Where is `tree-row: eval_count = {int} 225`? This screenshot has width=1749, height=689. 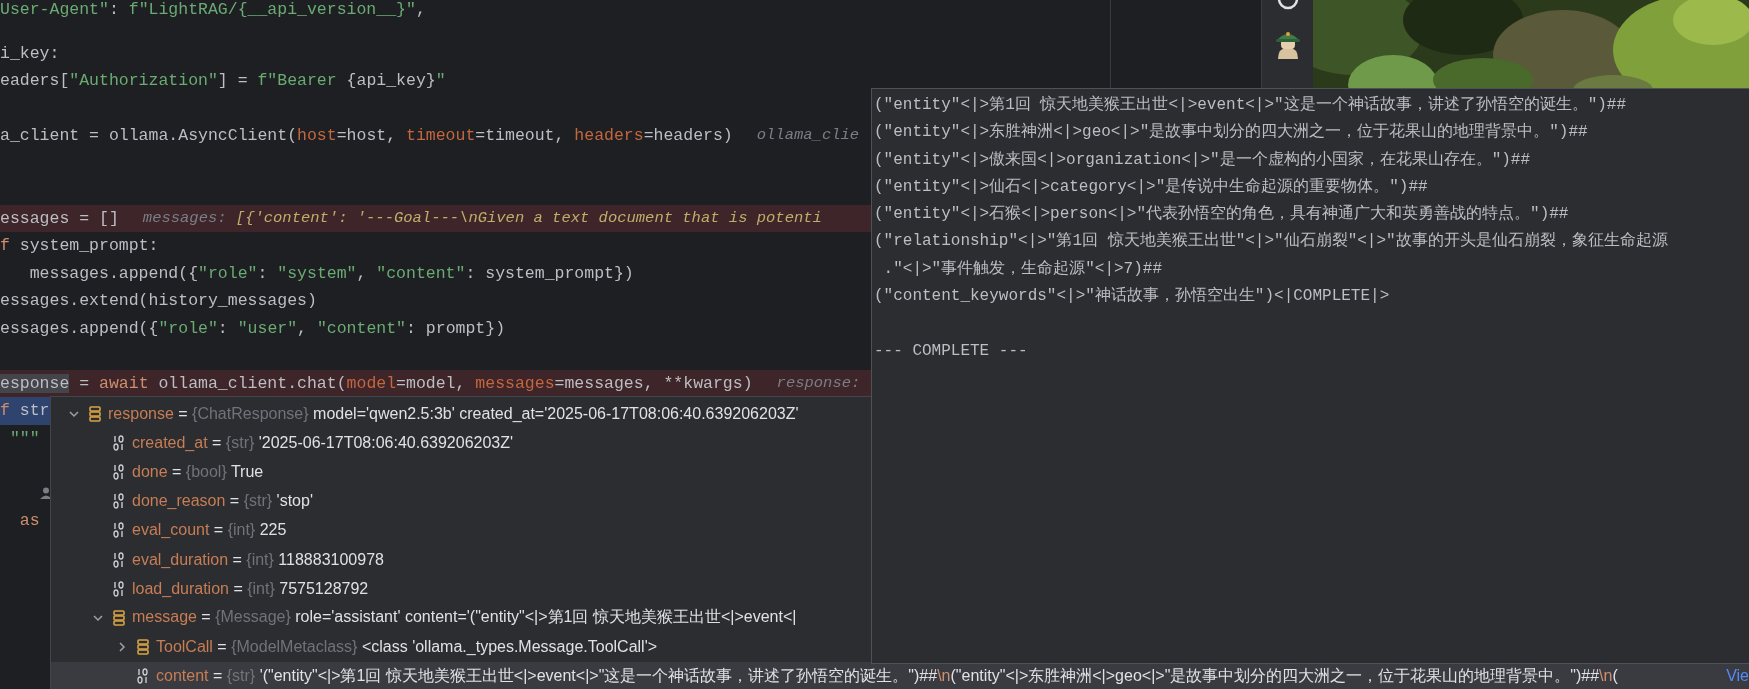 tree-row: eval_count = {int} 225 is located at coordinates (900, 530).